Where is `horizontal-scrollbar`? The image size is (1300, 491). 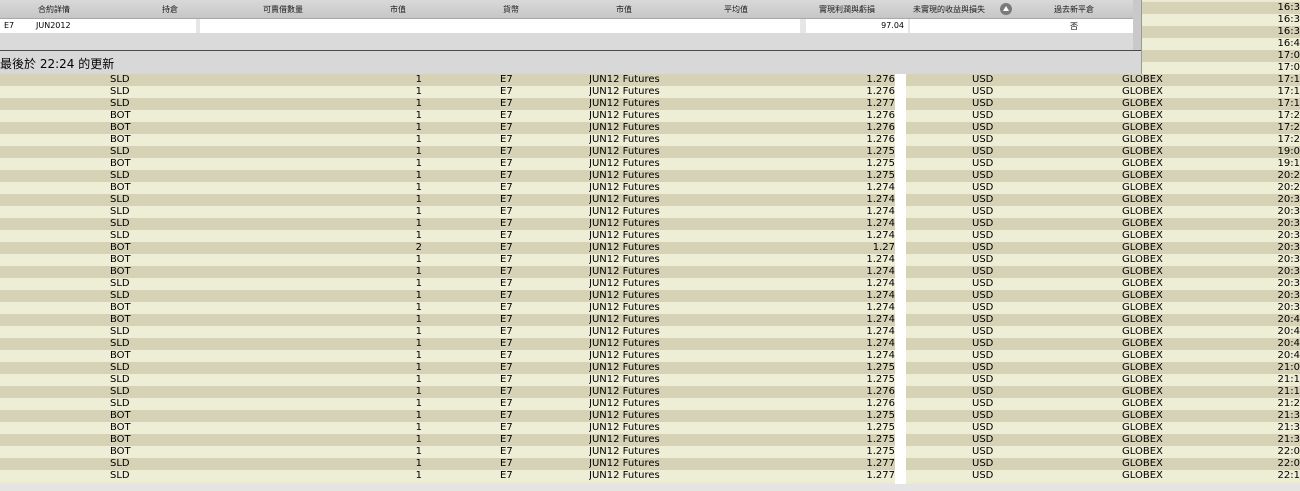
horizontal-scrollbar is located at coordinates (650, 487).